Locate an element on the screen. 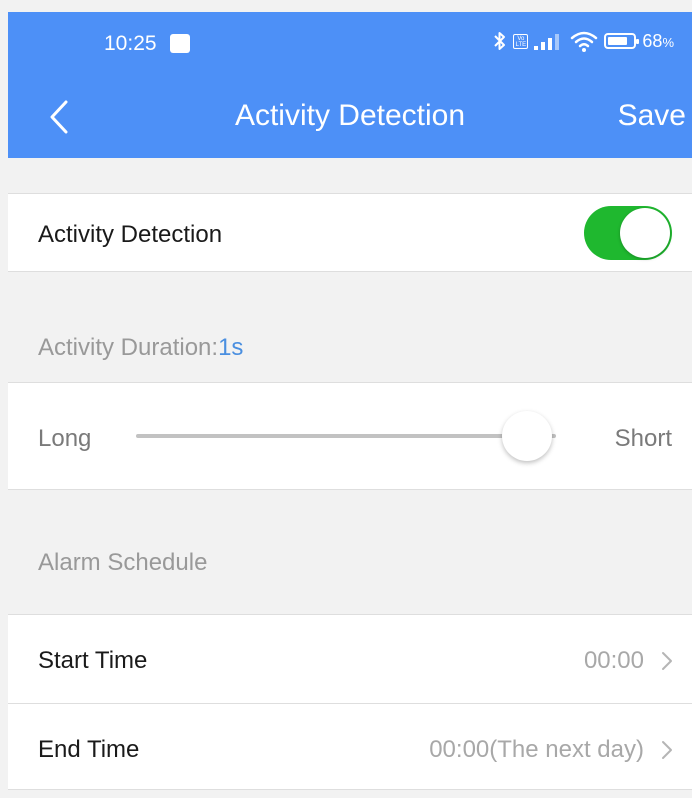 This screenshot has height=798, width=692. battery-icon is located at coordinates (622, 41).